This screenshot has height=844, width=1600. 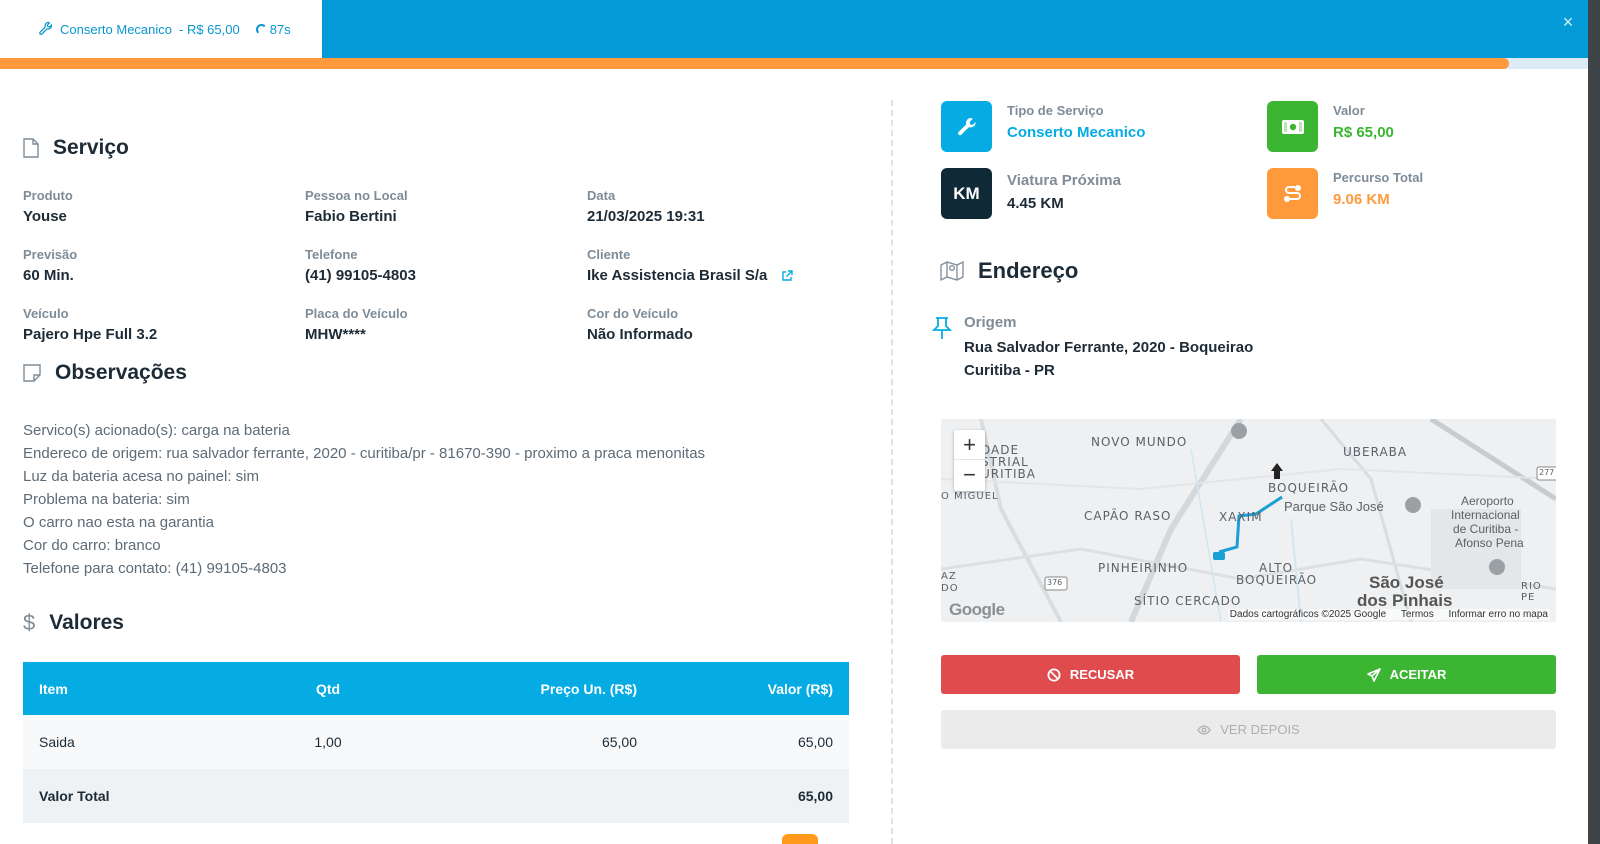 What do you see at coordinates (436, 688) in the screenshot?
I see `table-header-row: Item Qtd Preço Un. (R$) Valor (R$)` at bounding box center [436, 688].